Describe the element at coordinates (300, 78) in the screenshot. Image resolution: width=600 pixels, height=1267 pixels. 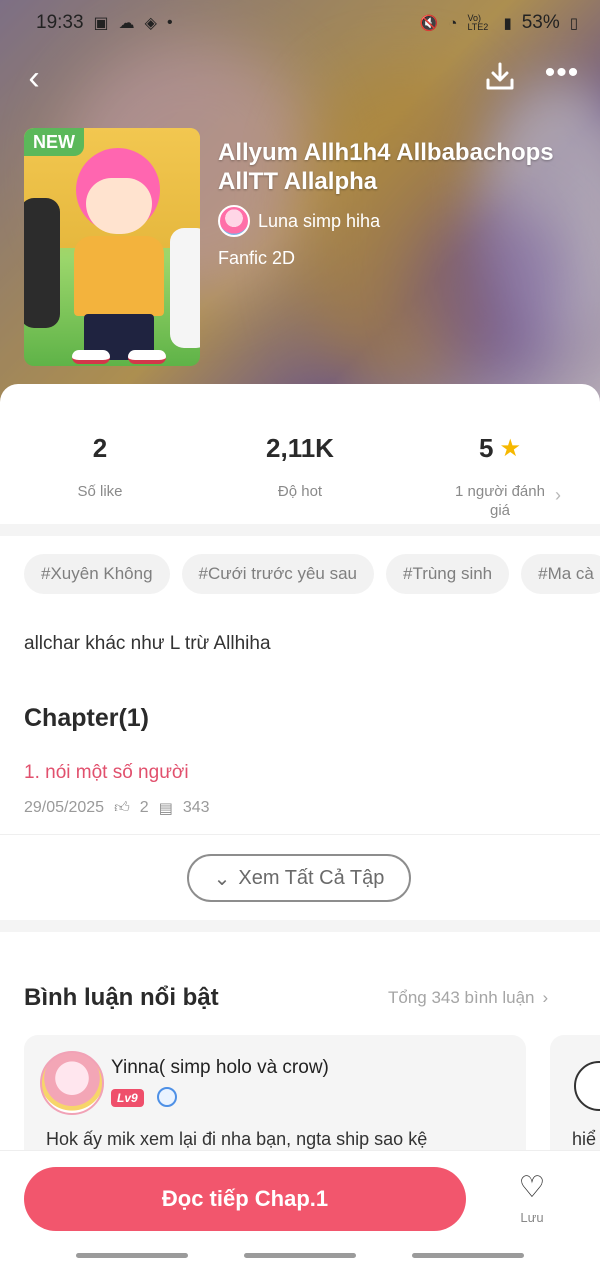
I see `top-bar: ‹ •••` at that location.